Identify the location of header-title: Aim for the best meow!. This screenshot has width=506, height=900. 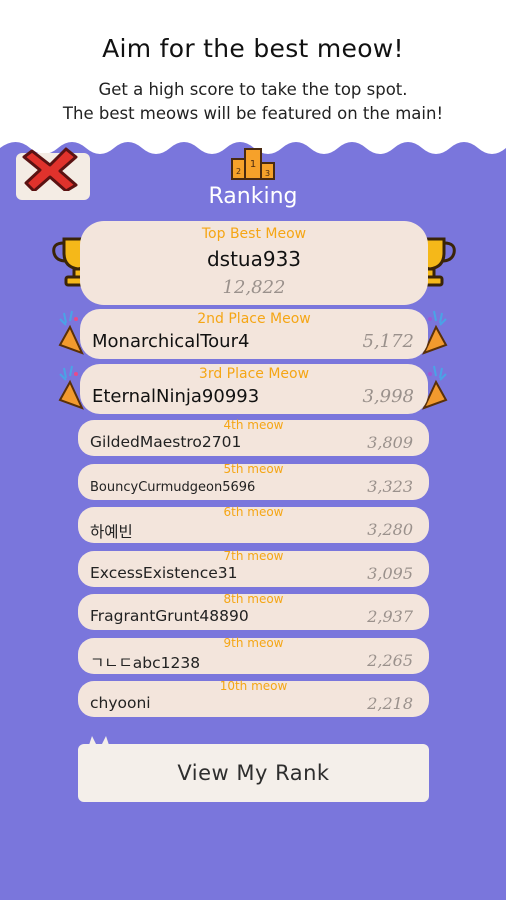
(253, 48).